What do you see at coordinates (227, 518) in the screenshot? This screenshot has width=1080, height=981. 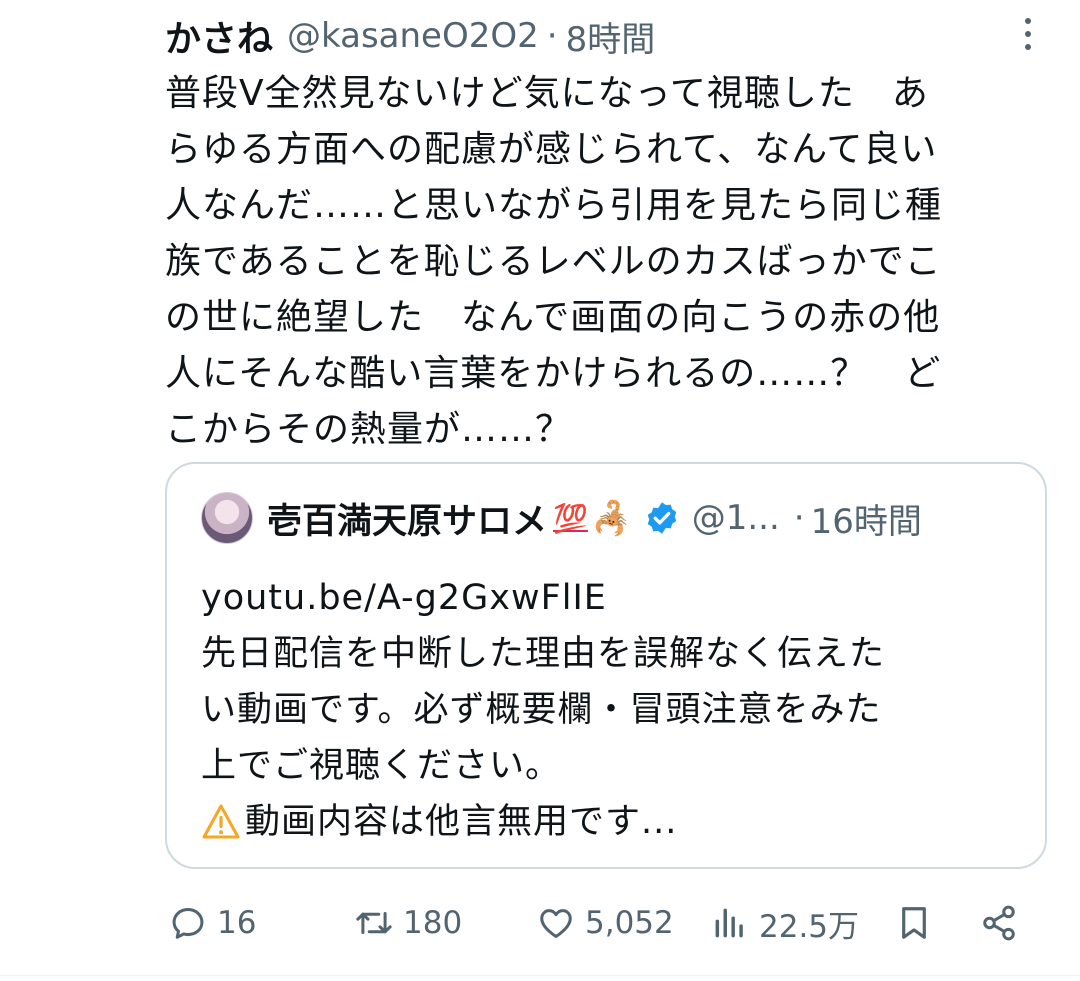 I see `avatar` at bounding box center [227, 518].